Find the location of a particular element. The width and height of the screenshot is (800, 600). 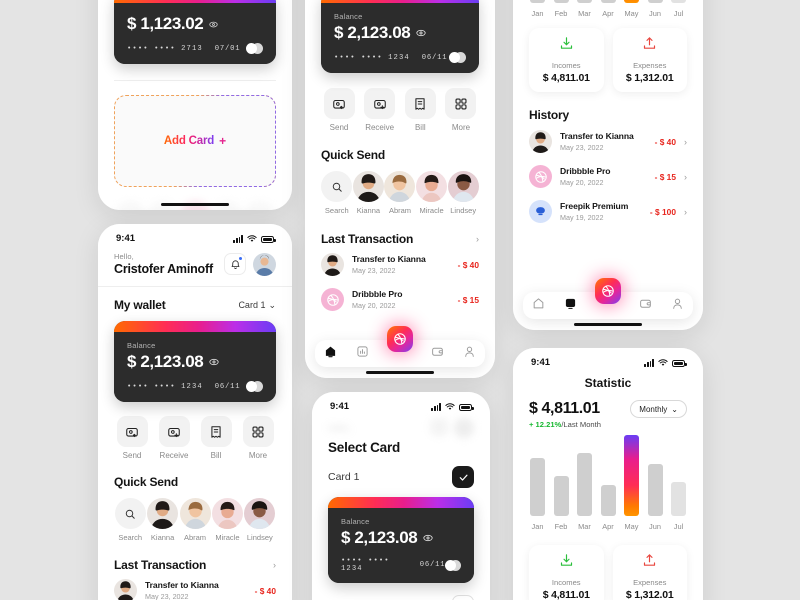

add-card-button: Add Card + is located at coordinates (195, 141).